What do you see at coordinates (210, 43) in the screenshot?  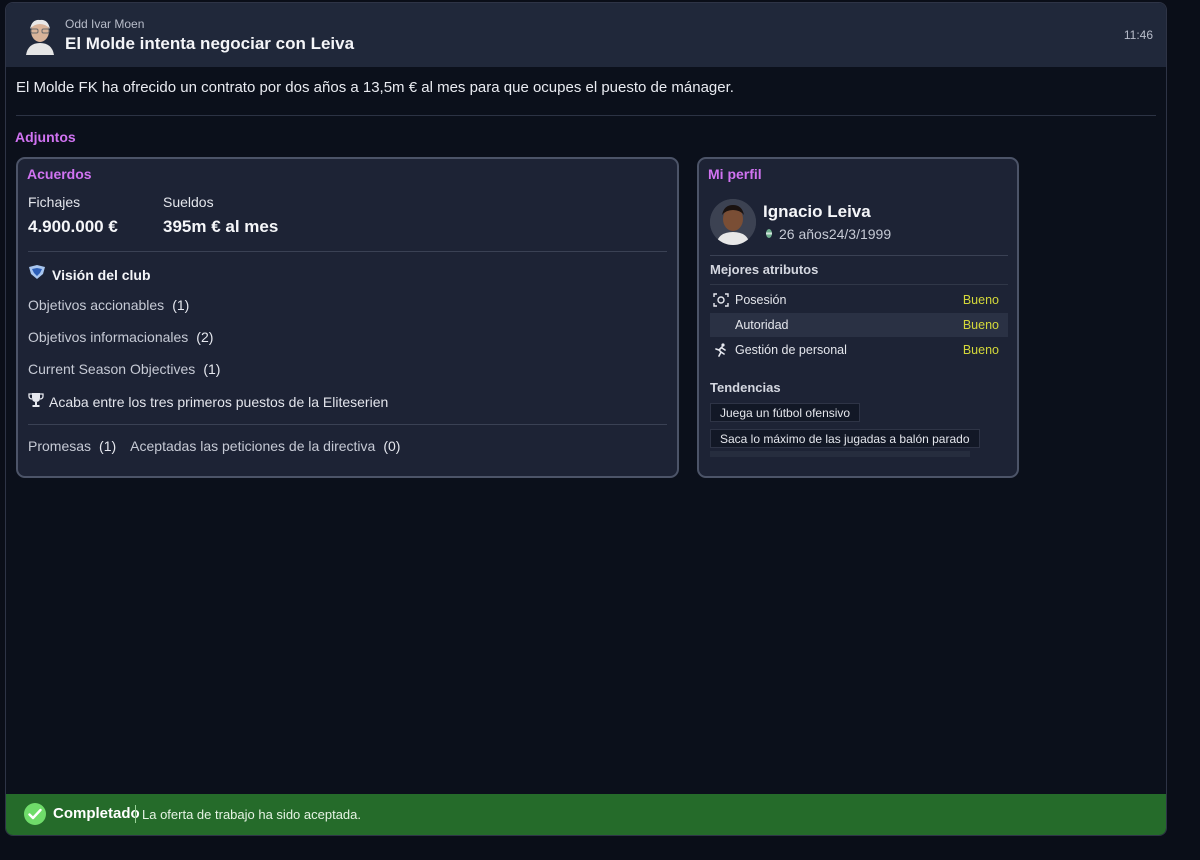 I see `message-title: El Molde intenta negociar con Leiva` at bounding box center [210, 43].